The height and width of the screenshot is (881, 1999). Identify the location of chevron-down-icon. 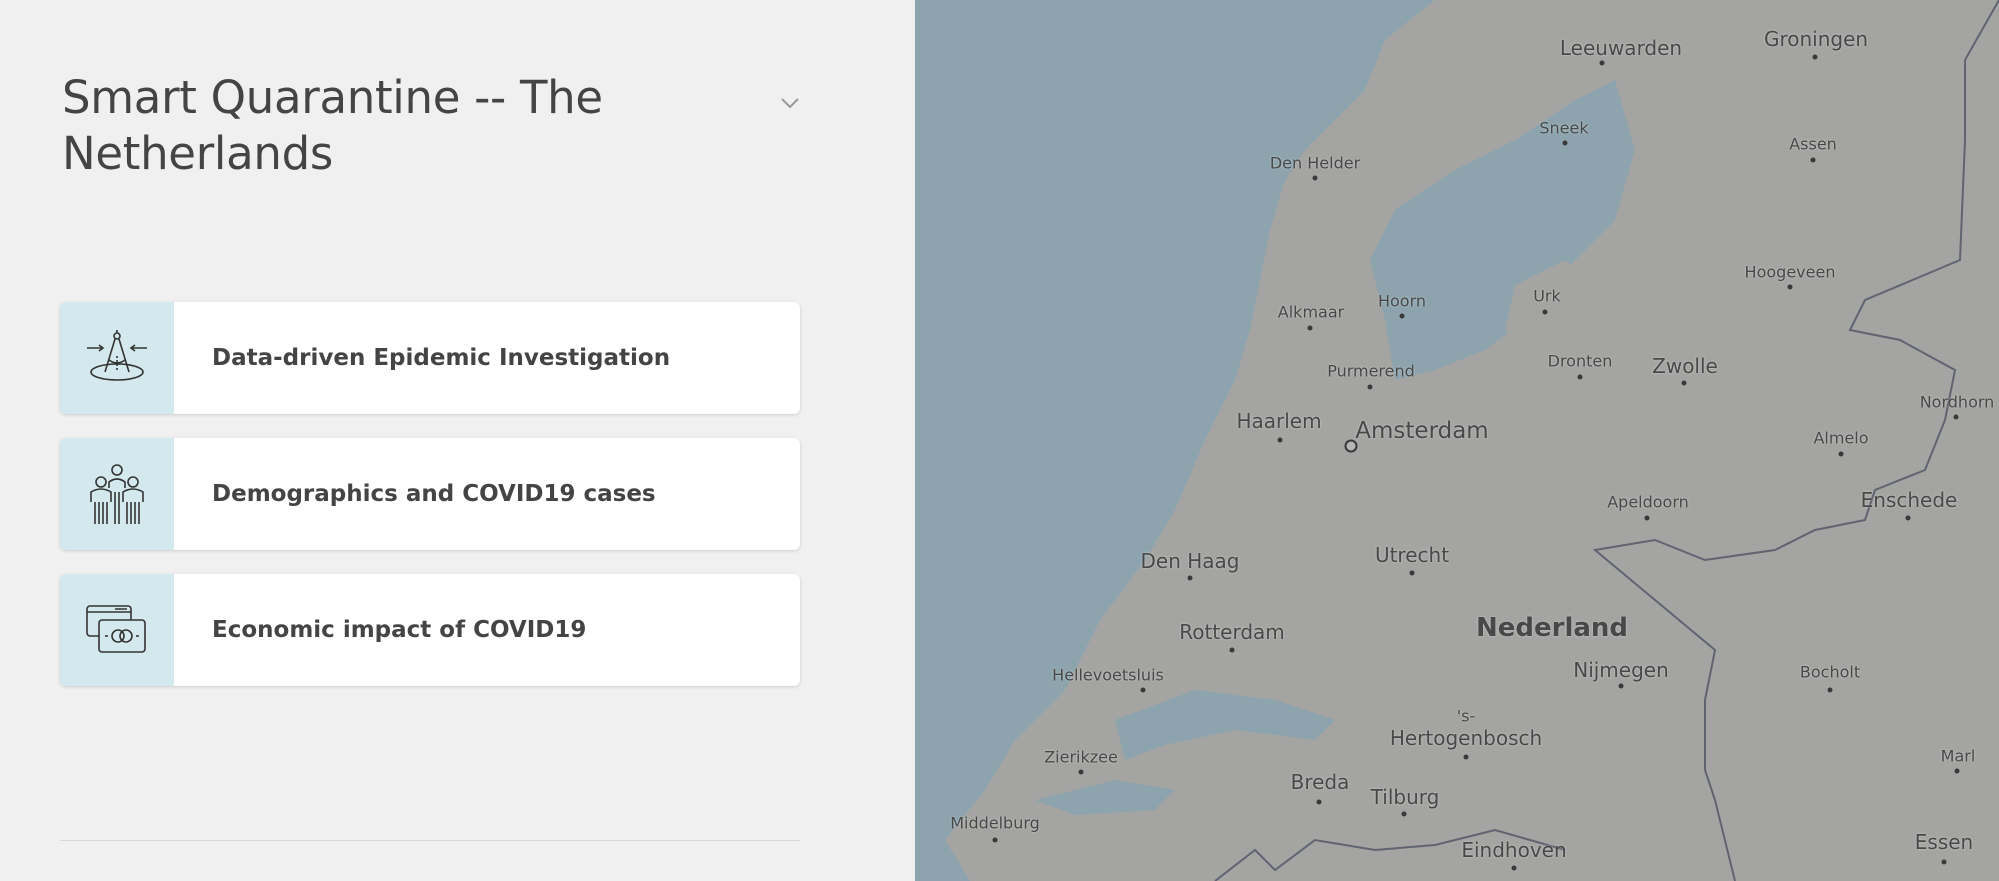
(790, 103).